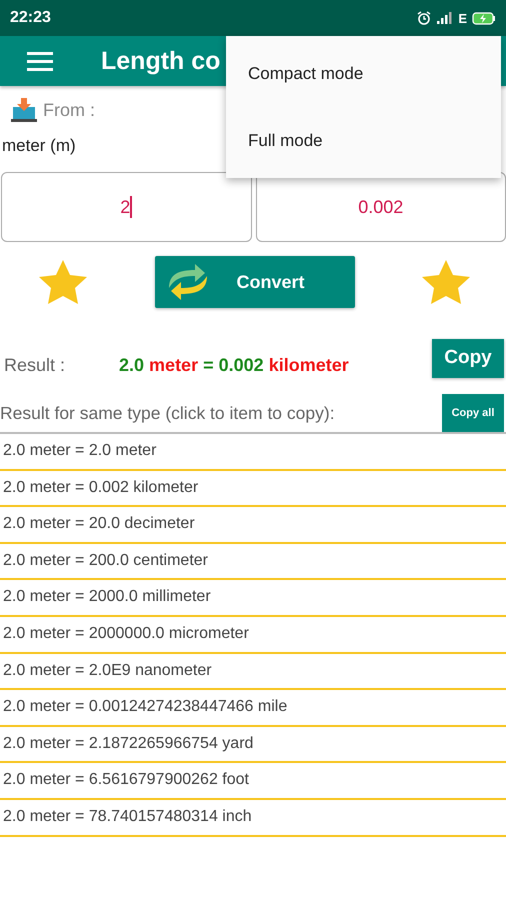 This screenshot has width=506, height=900. I want to click on menu-icon, so click(40, 61).